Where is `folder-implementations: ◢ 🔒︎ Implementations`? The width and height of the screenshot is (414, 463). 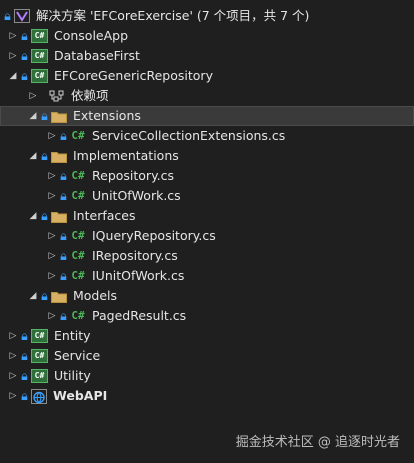 folder-implementations: ◢ 🔒︎ Implementations is located at coordinates (207, 156).